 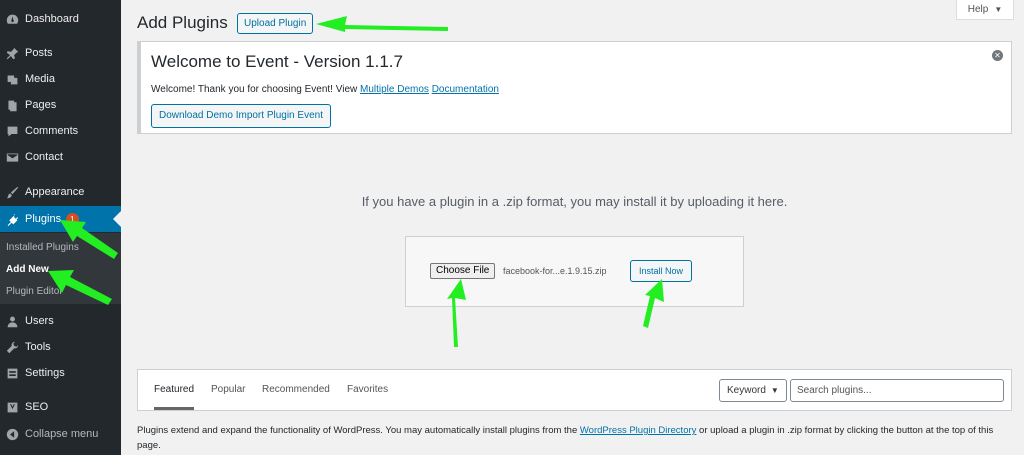 What do you see at coordinates (12, 131) in the screenshot?
I see `comment-icon` at bounding box center [12, 131].